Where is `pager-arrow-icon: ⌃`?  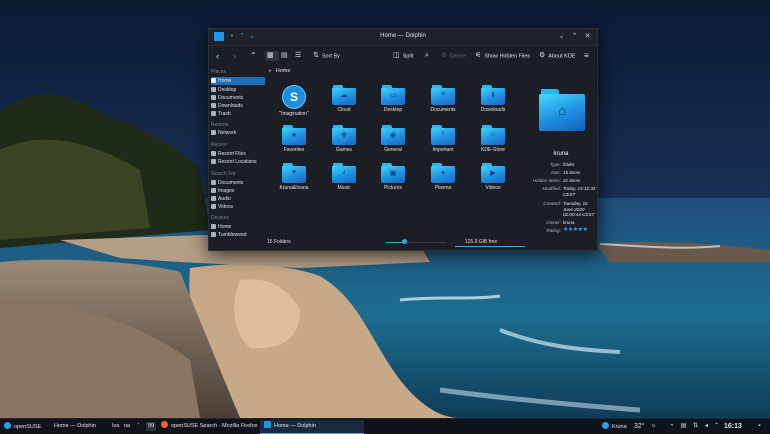 pager-arrow-icon: ⌃ is located at coordinates (138, 426).